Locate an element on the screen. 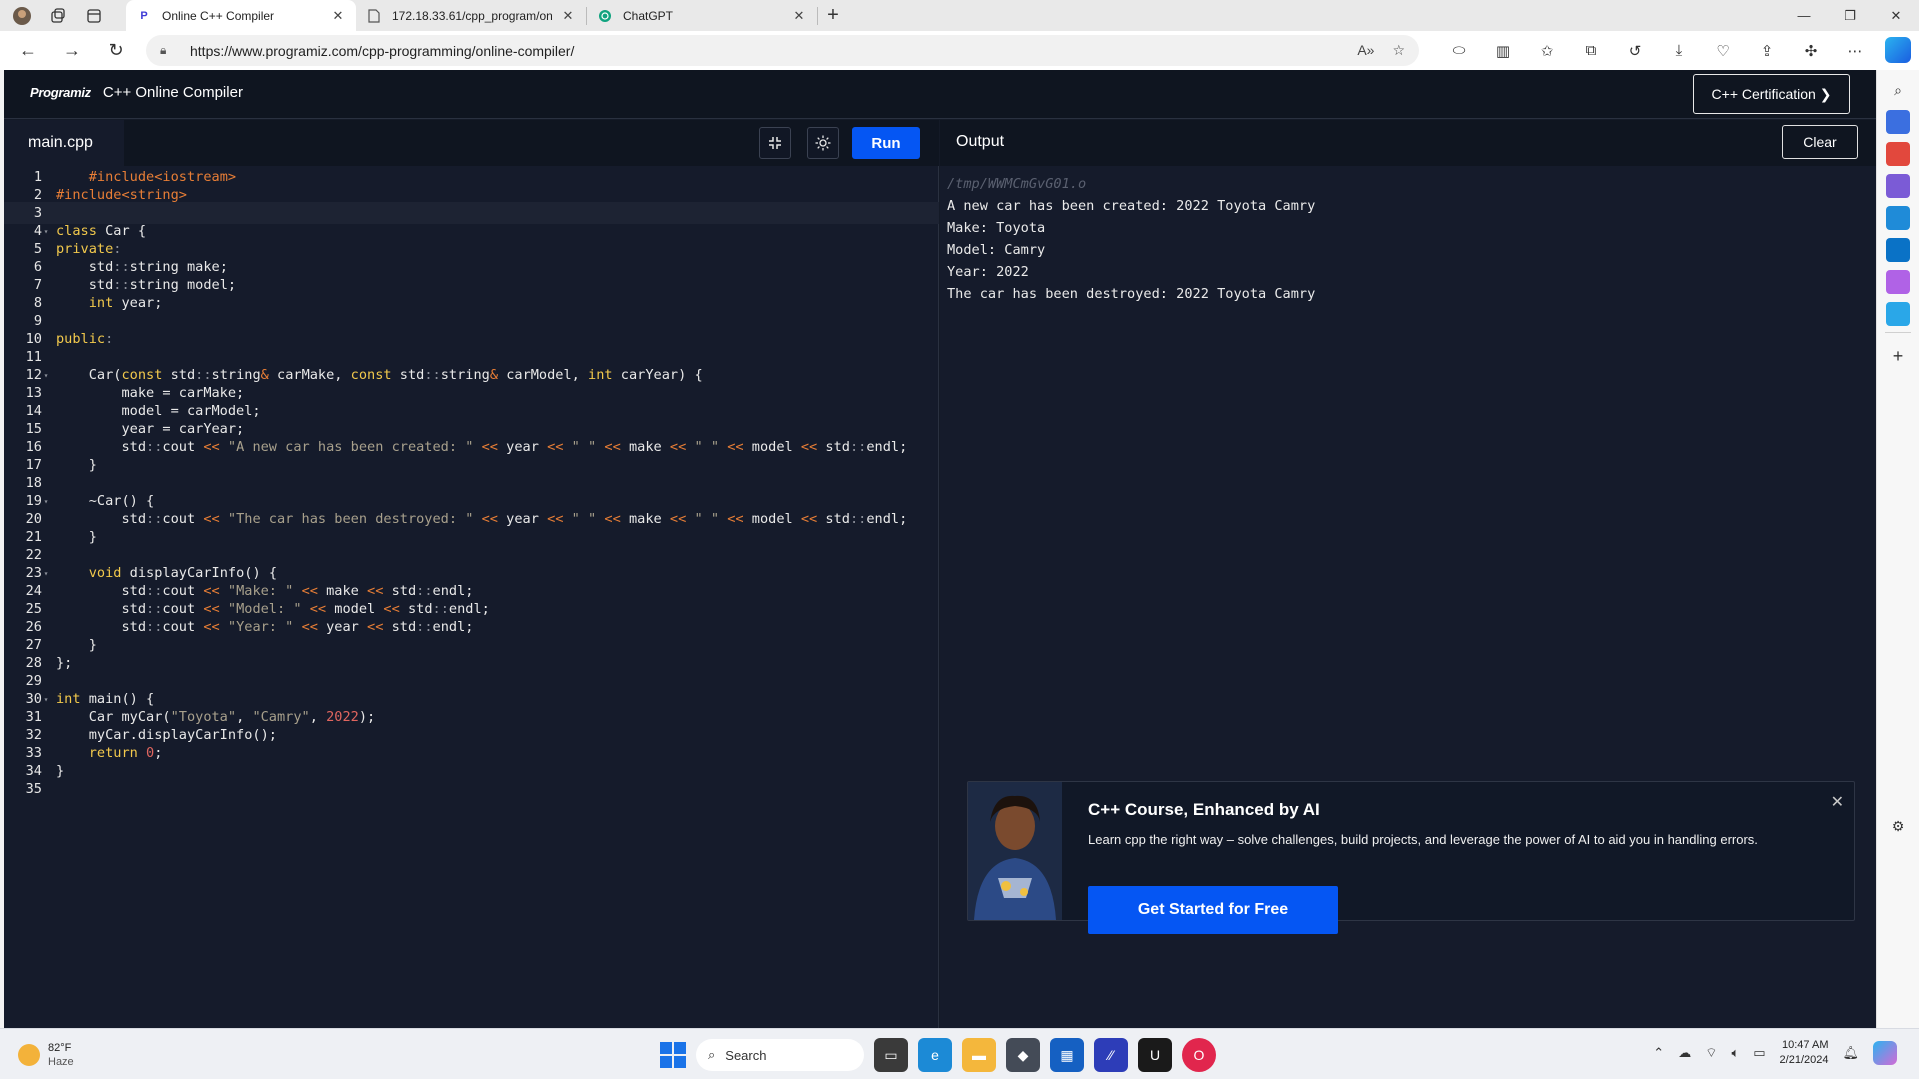  share-icon: ⇪ is located at coordinates (1767, 51).